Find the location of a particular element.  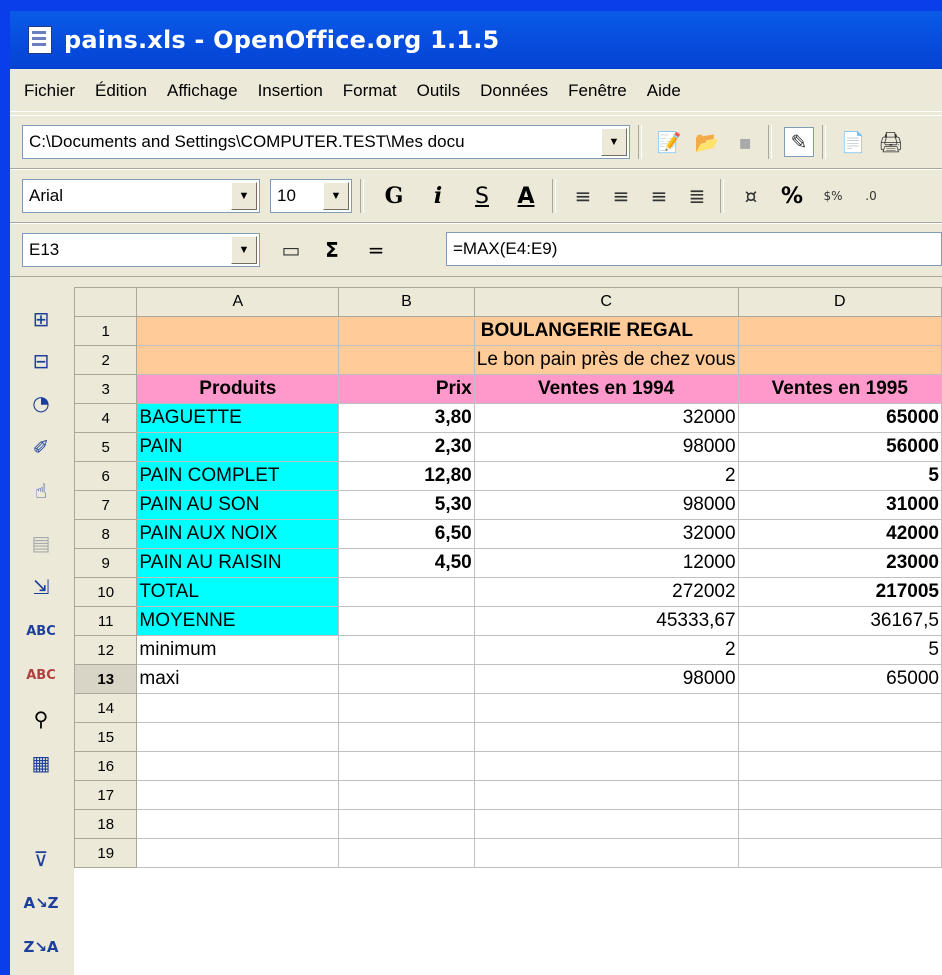

italic-button: i is located at coordinates (438, 196).